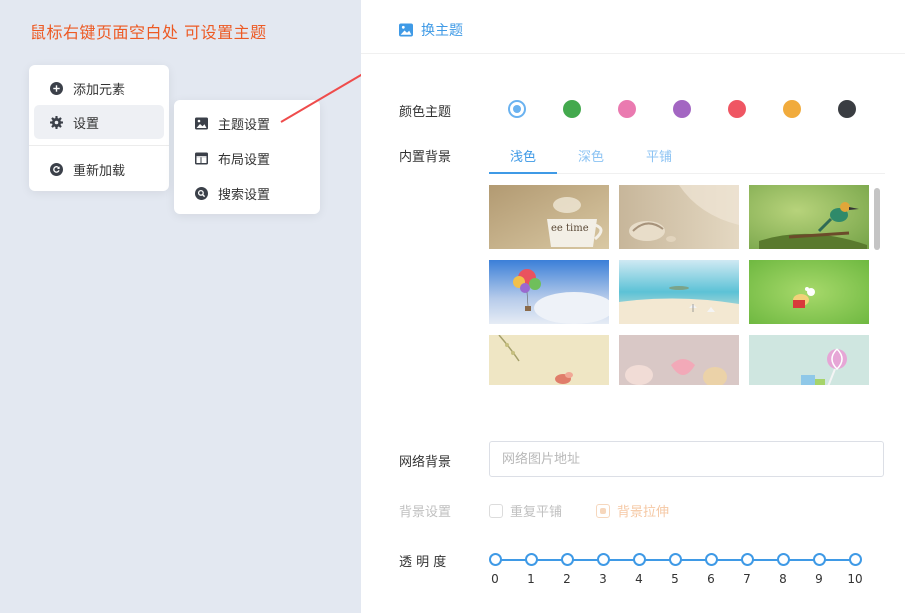 The width and height of the screenshot is (905, 613). I want to click on panel-header: 换主题, so click(431, 30).